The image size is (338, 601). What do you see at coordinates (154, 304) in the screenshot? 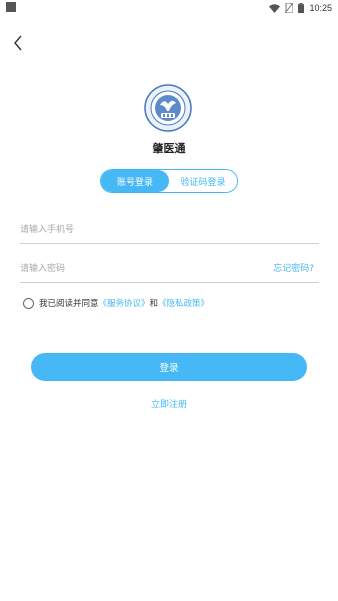
I see `agreement-and: 和` at bounding box center [154, 304].